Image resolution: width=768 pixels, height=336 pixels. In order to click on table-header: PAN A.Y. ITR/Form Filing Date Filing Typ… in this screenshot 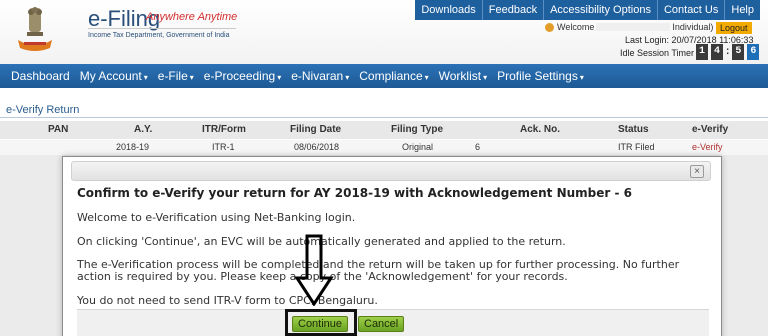, I will do `click(384, 130)`.